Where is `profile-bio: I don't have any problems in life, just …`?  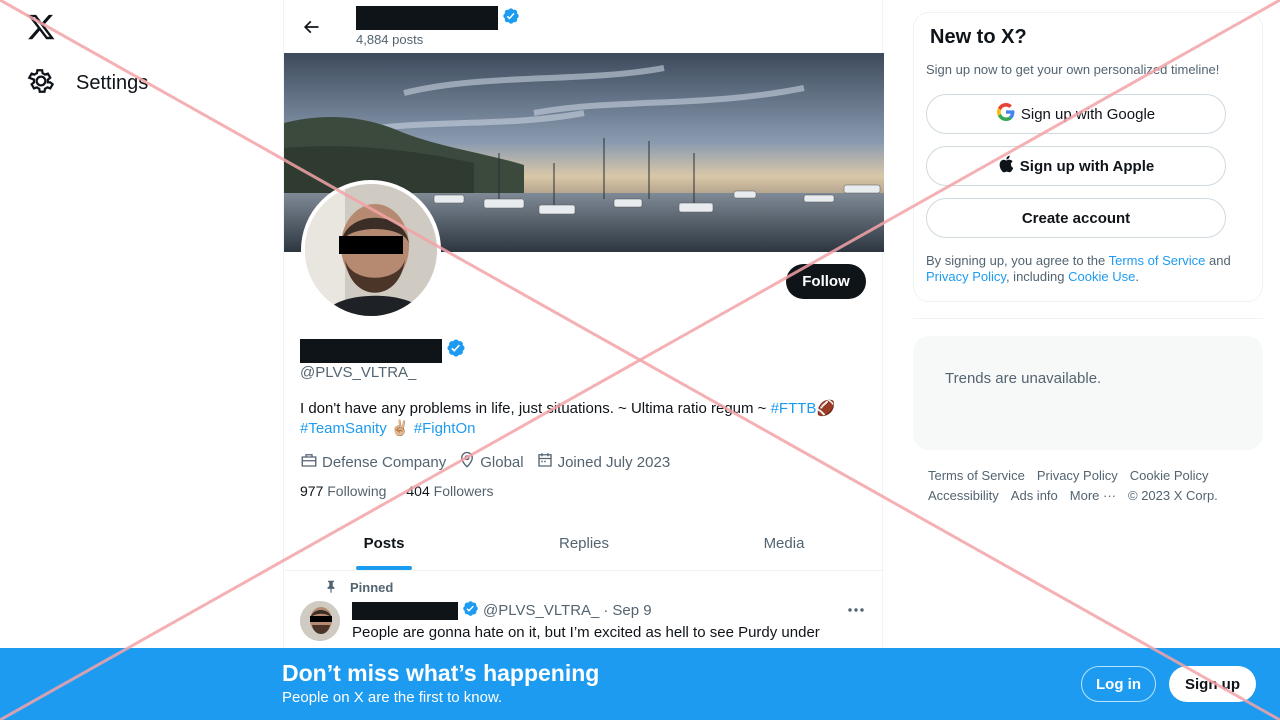
profile-bio: I don't have any problems in life, just … is located at coordinates (580, 419).